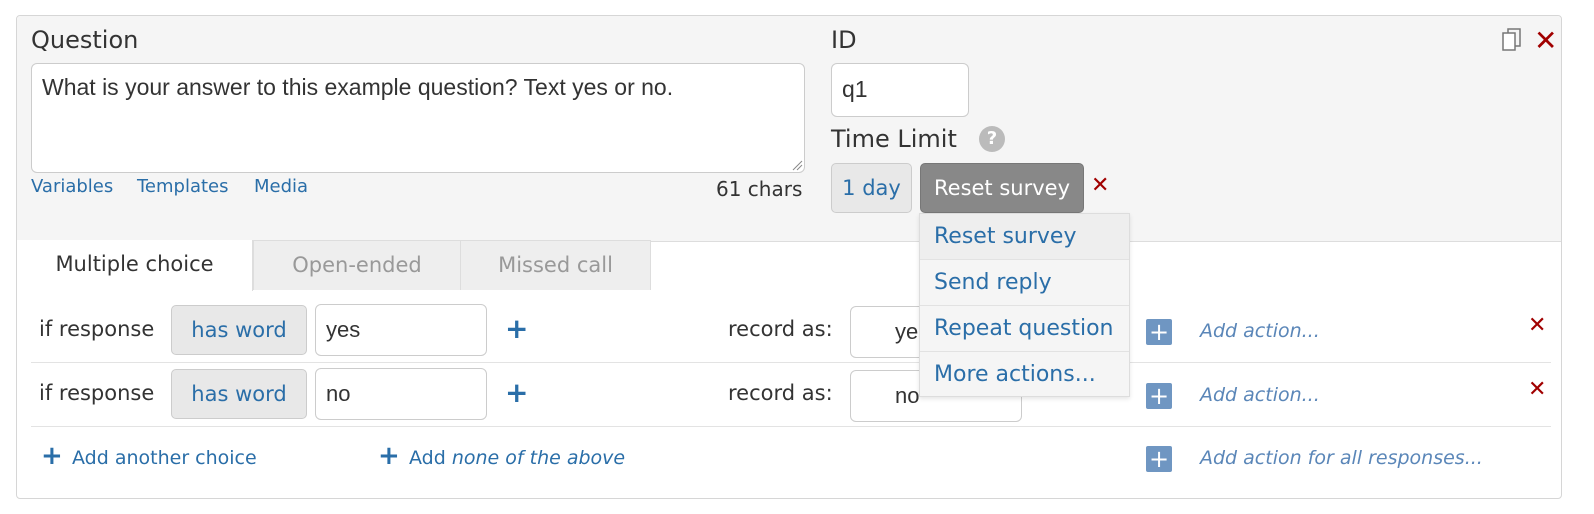  Describe the element at coordinates (401, 330) in the screenshot. I see `word-input: yes` at that location.